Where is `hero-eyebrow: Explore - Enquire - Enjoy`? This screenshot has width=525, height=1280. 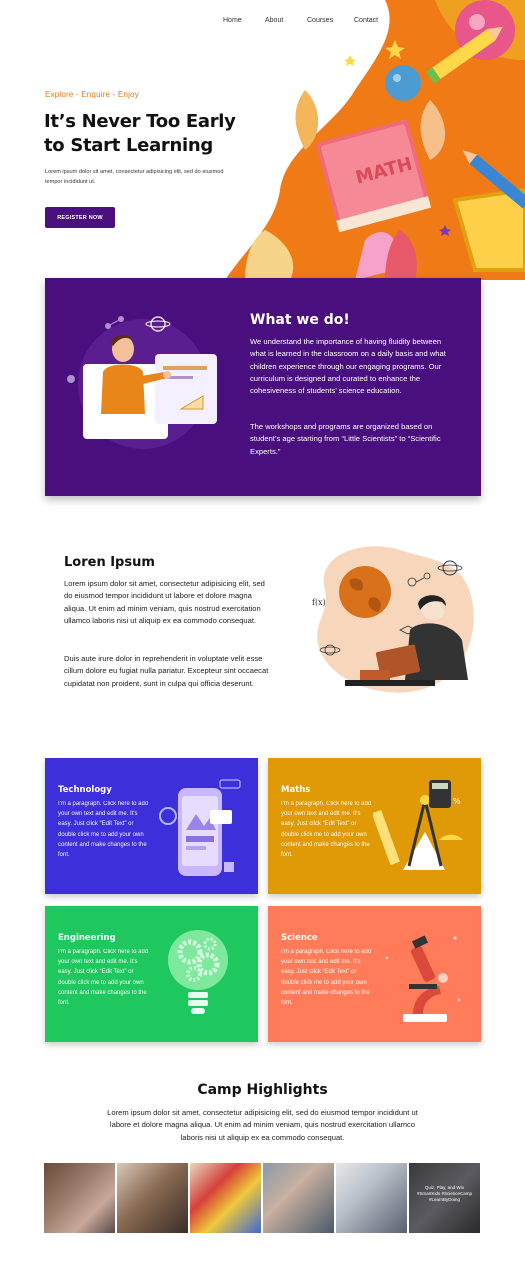
hero-eyebrow: Explore - Enquire - Enjoy is located at coordinates (92, 94).